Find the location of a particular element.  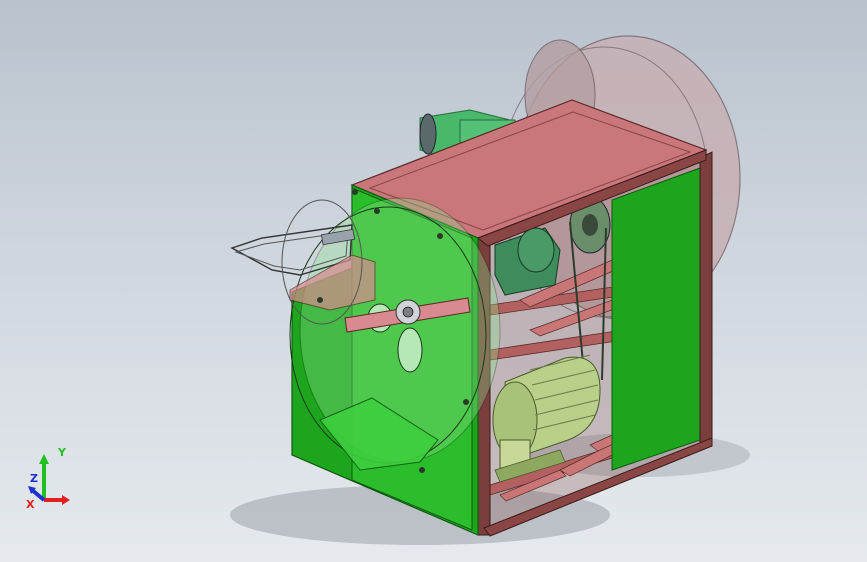

x-arrow-head is located at coordinates (66, 500).